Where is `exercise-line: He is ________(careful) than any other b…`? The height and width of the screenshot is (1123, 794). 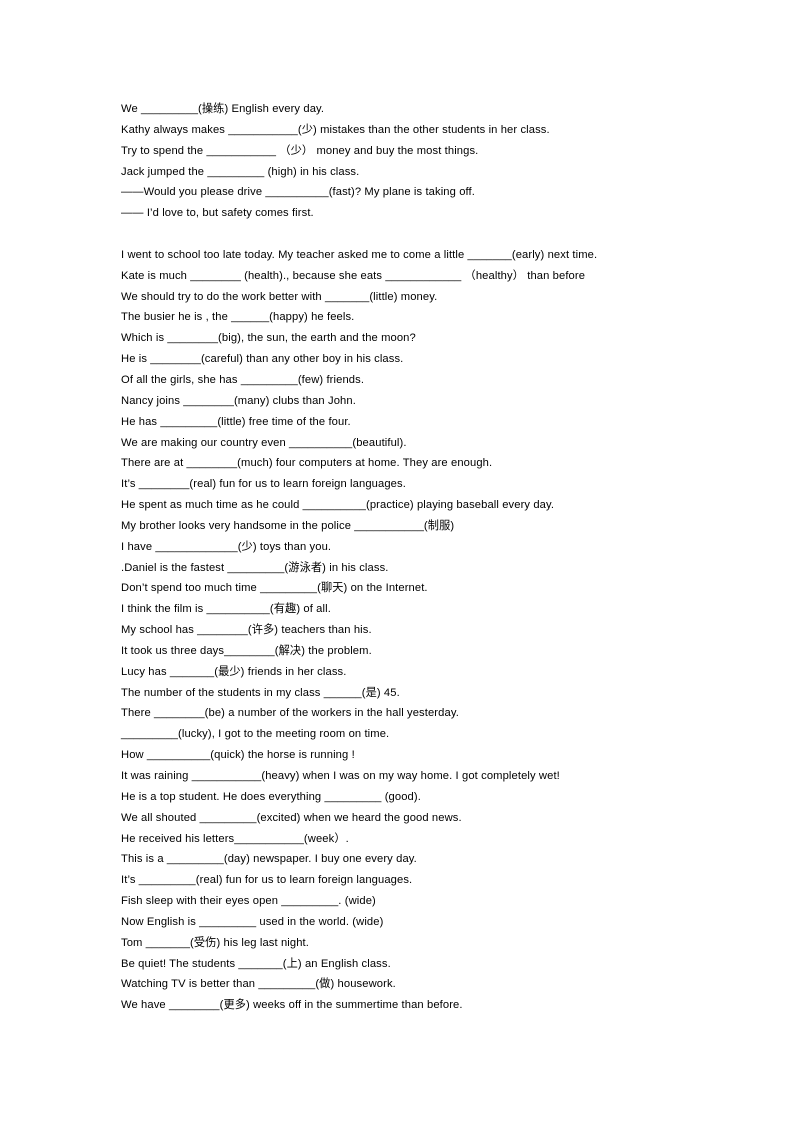 exercise-line: He is ________(careful) than any other b… is located at coordinates (262, 359).